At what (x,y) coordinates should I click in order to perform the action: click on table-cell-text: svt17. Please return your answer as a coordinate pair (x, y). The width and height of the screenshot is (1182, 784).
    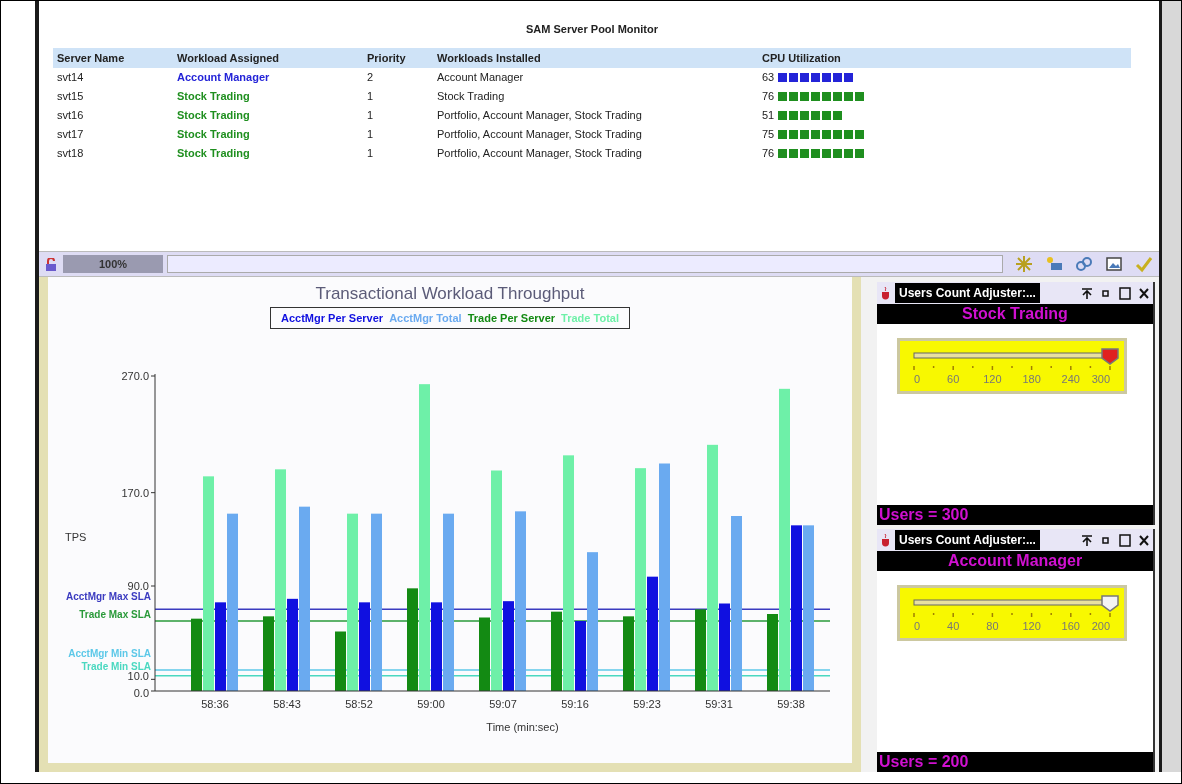
    Looking at the image, I should click on (70, 135).